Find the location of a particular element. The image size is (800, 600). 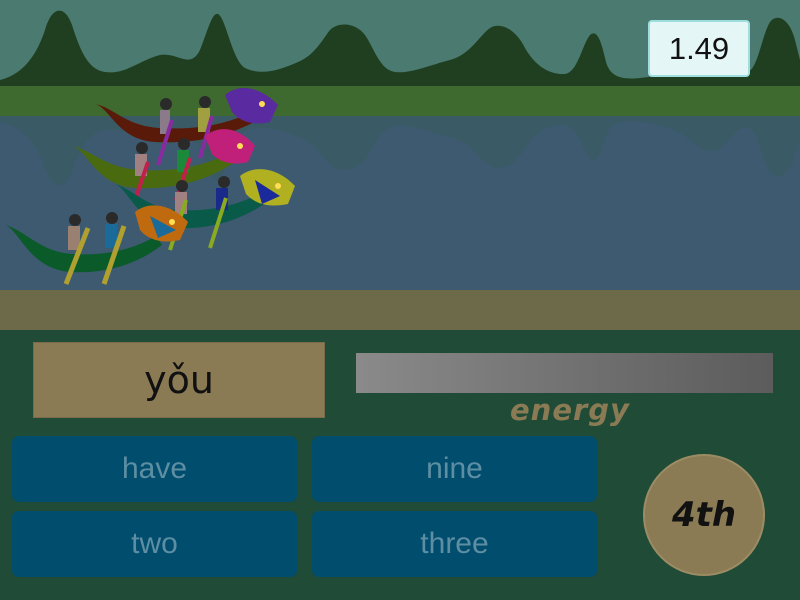

far-bank is located at coordinates (400, 101).